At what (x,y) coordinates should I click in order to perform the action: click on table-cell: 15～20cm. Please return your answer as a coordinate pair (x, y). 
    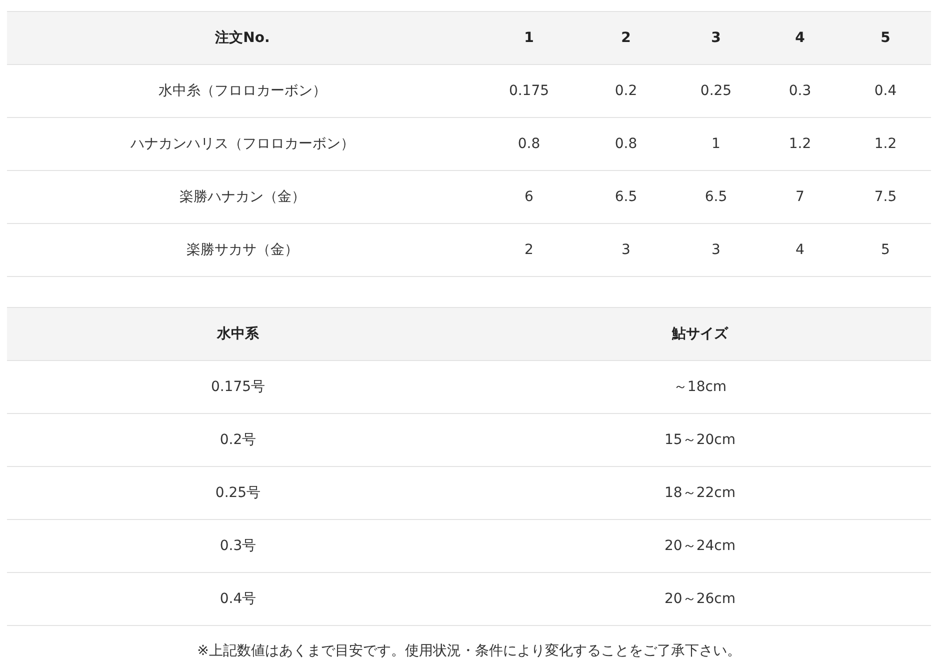
    Looking at the image, I should click on (700, 440).